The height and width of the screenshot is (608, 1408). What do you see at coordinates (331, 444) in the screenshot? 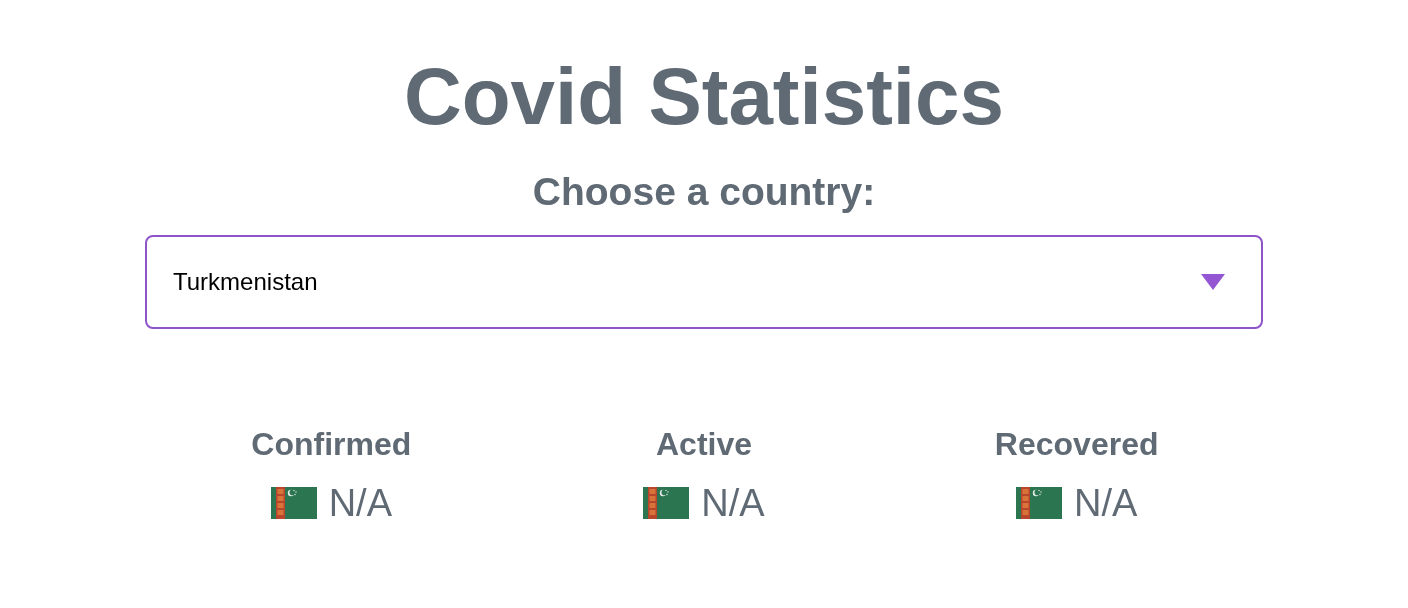
I see `stat-label: Confirmed` at bounding box center [331, 444].